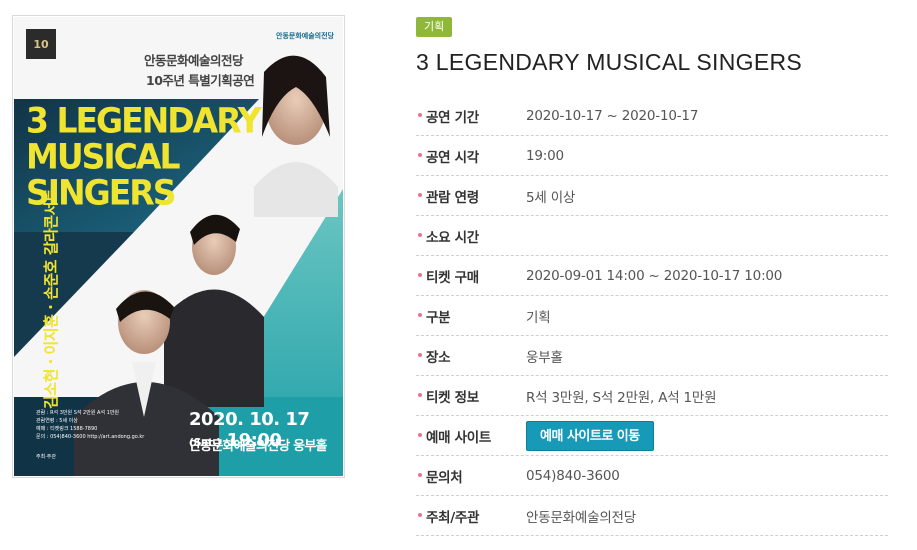 This screenshot has height=550, width=917. Describe the element at coordinates (551, 197) in the screenshot. I see `info-value: 5세 이상` at that location.